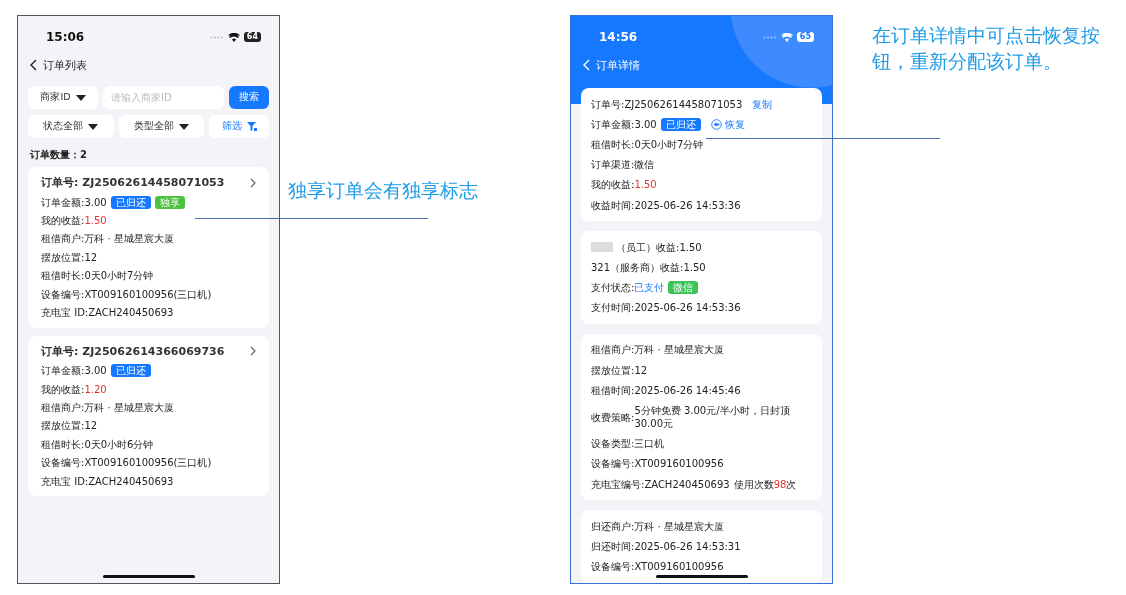  I want to click on order-number: 订单号: ZJ25062614458071053, so click(133, 182).